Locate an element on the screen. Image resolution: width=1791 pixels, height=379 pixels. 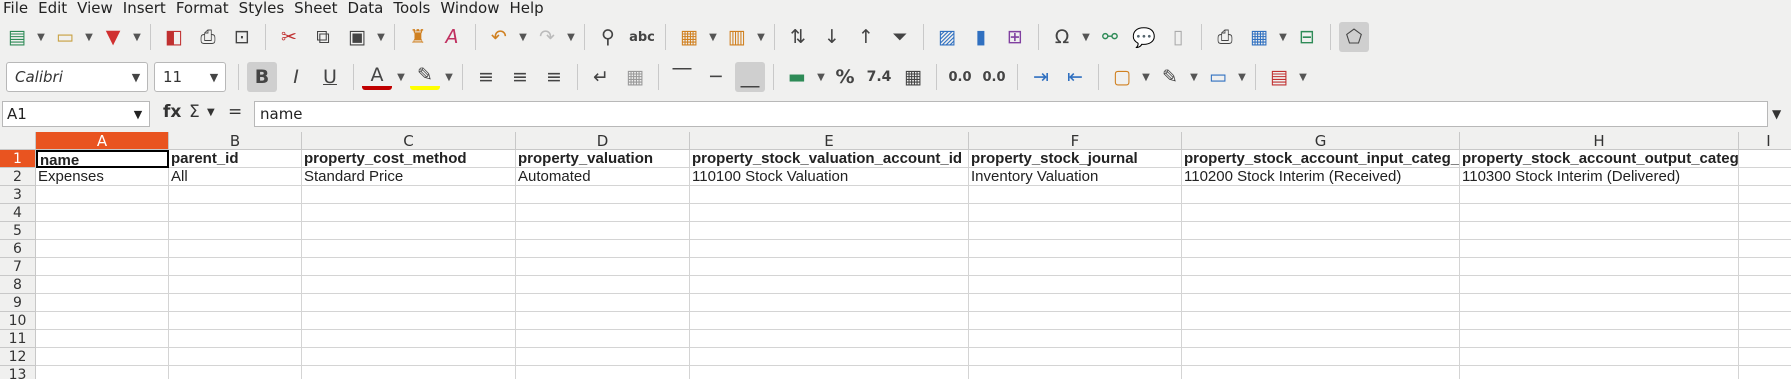
cell-a10 is located at coordinates (102, 321).